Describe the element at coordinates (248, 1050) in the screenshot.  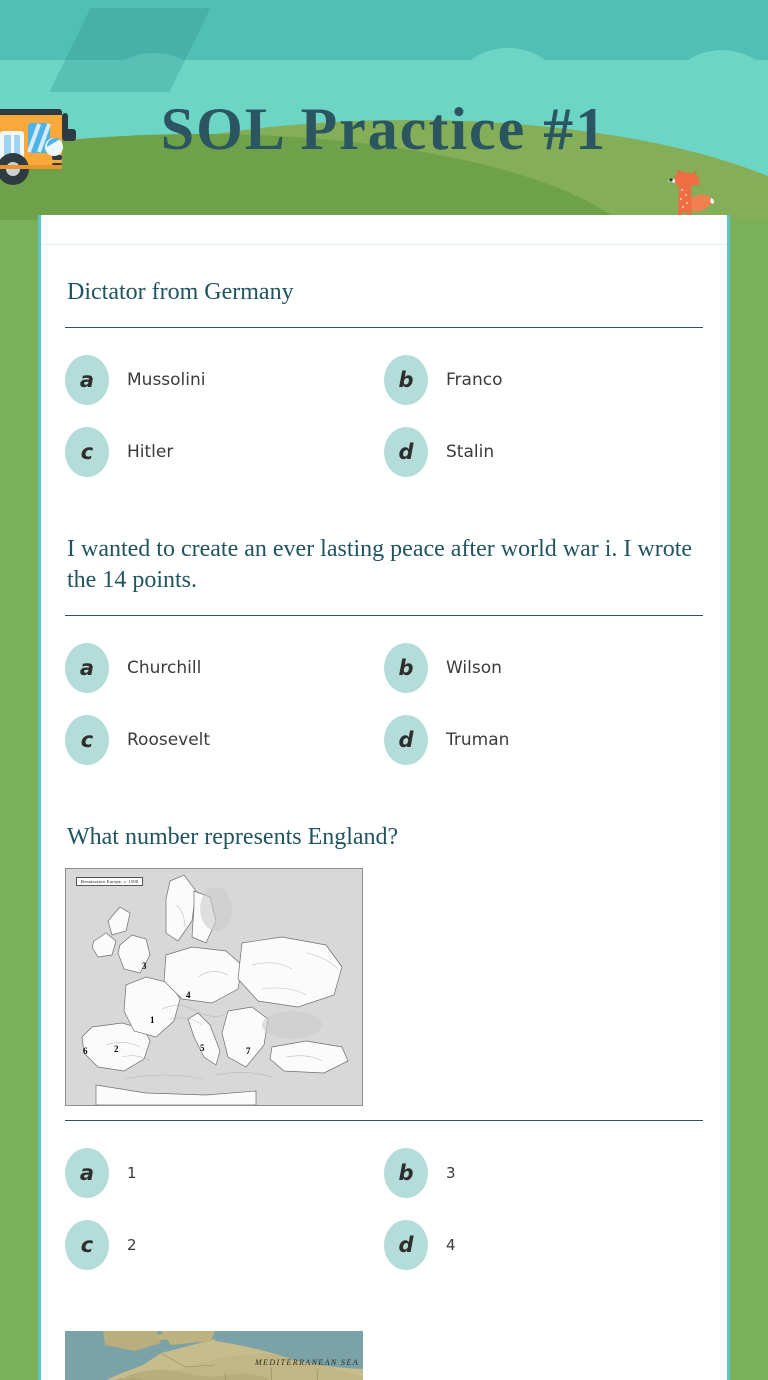
I see `map-number-7: 7` at that location.